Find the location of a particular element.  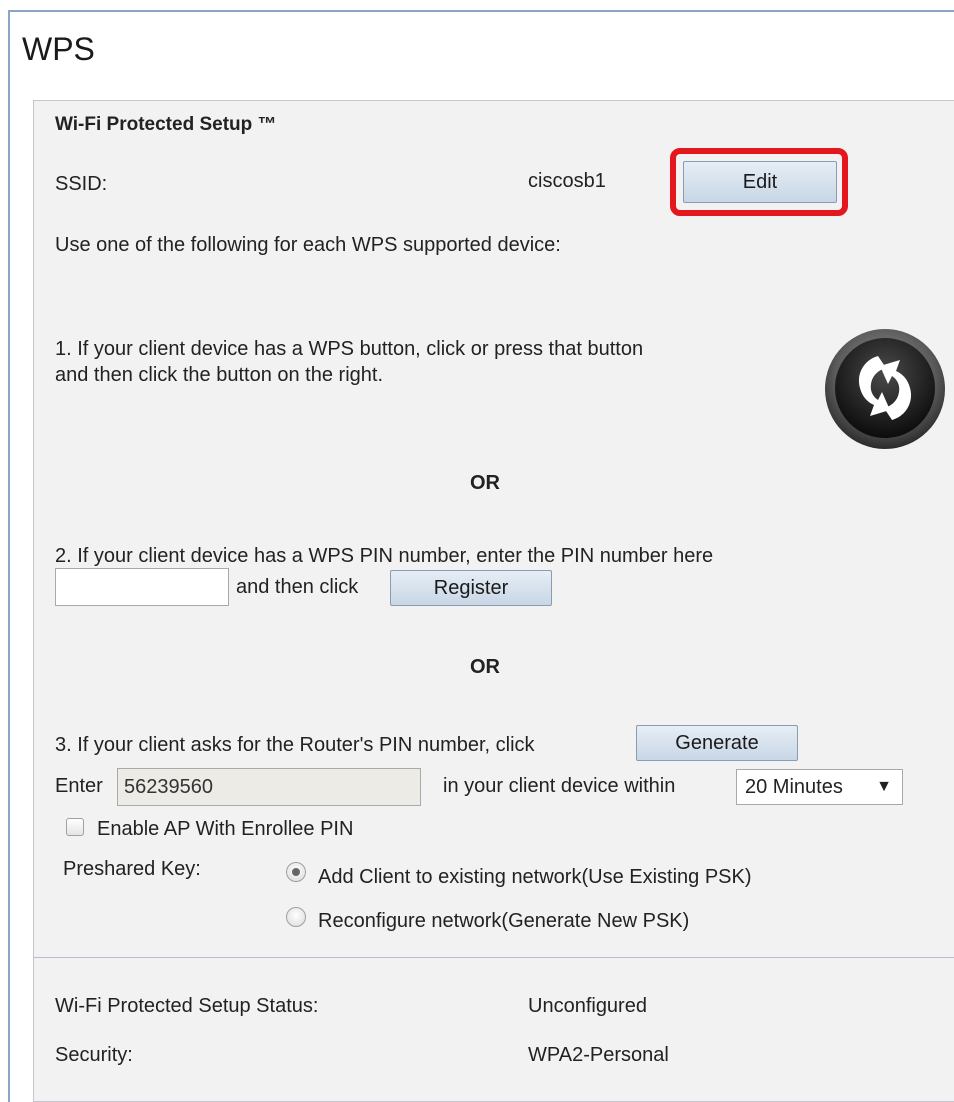

duration-value: 20 Minutes is located at coordinates (794, 787).